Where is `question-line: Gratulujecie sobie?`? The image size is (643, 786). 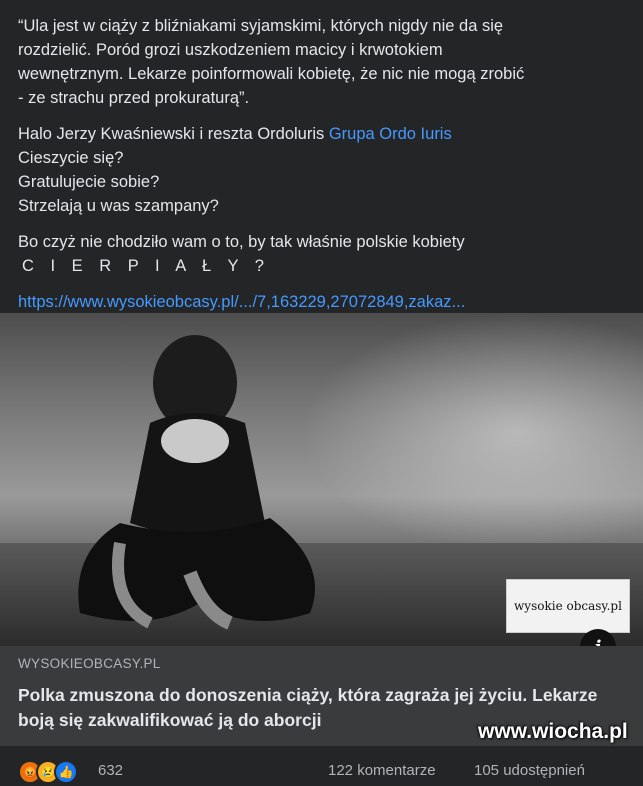
question-line: Gratulujecie sobie? is located at coordinates (89, 182).